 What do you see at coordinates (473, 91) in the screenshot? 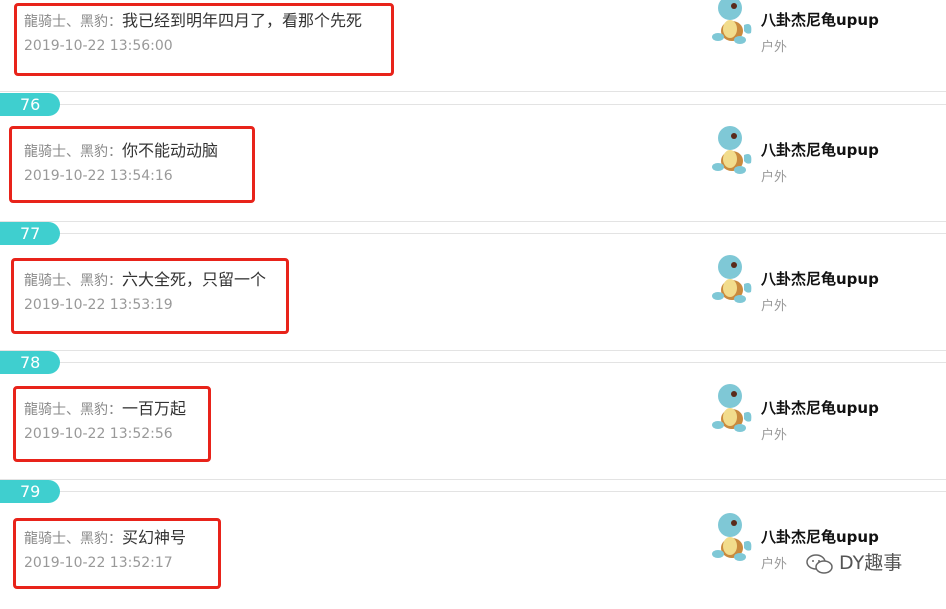
I see `entry-bottom-line` at bounding box center [473, 91].